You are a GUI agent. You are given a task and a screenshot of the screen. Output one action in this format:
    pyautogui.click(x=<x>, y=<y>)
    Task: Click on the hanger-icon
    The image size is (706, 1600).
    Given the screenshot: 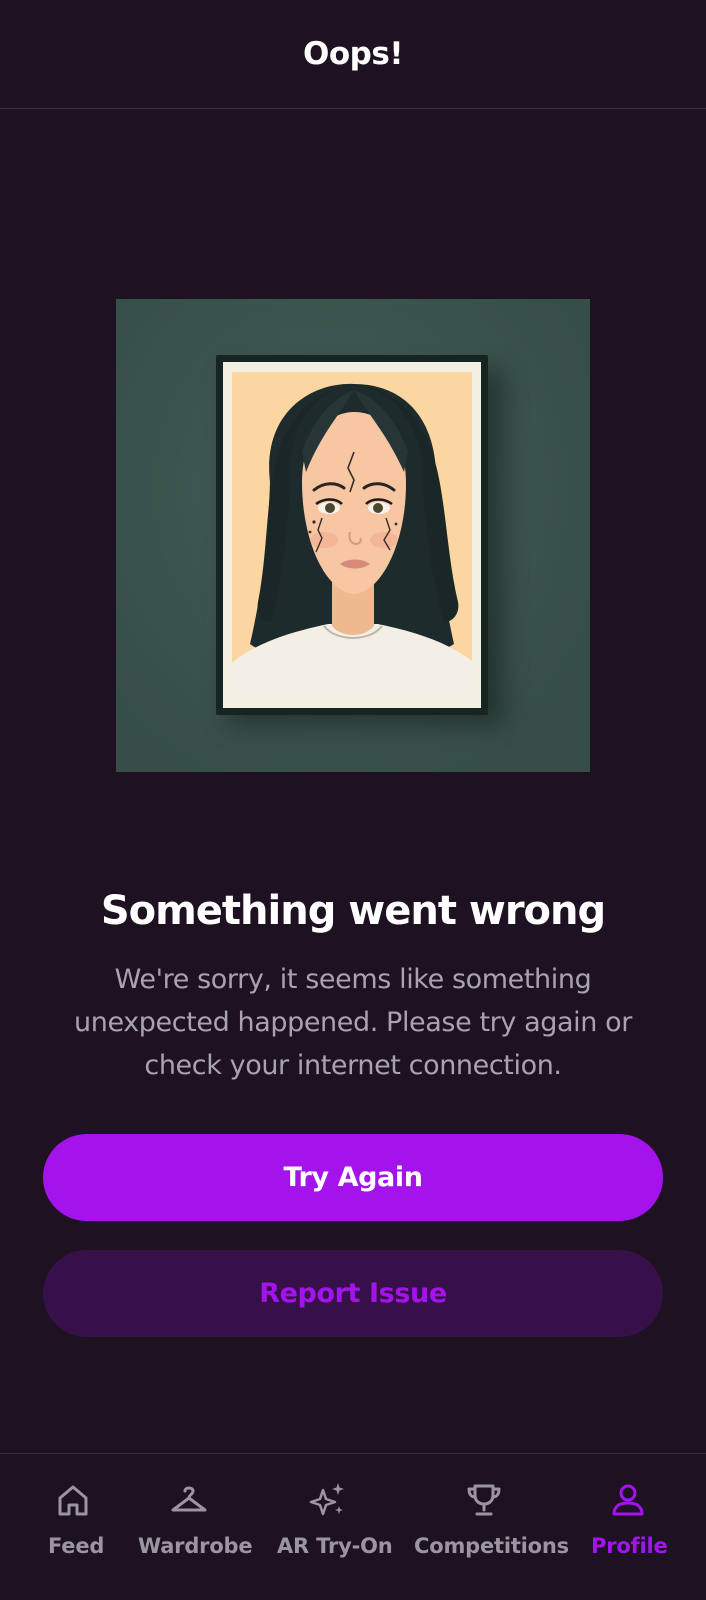 What is the action you would take?
    pyautogui.click(x=189, y=1499)
    